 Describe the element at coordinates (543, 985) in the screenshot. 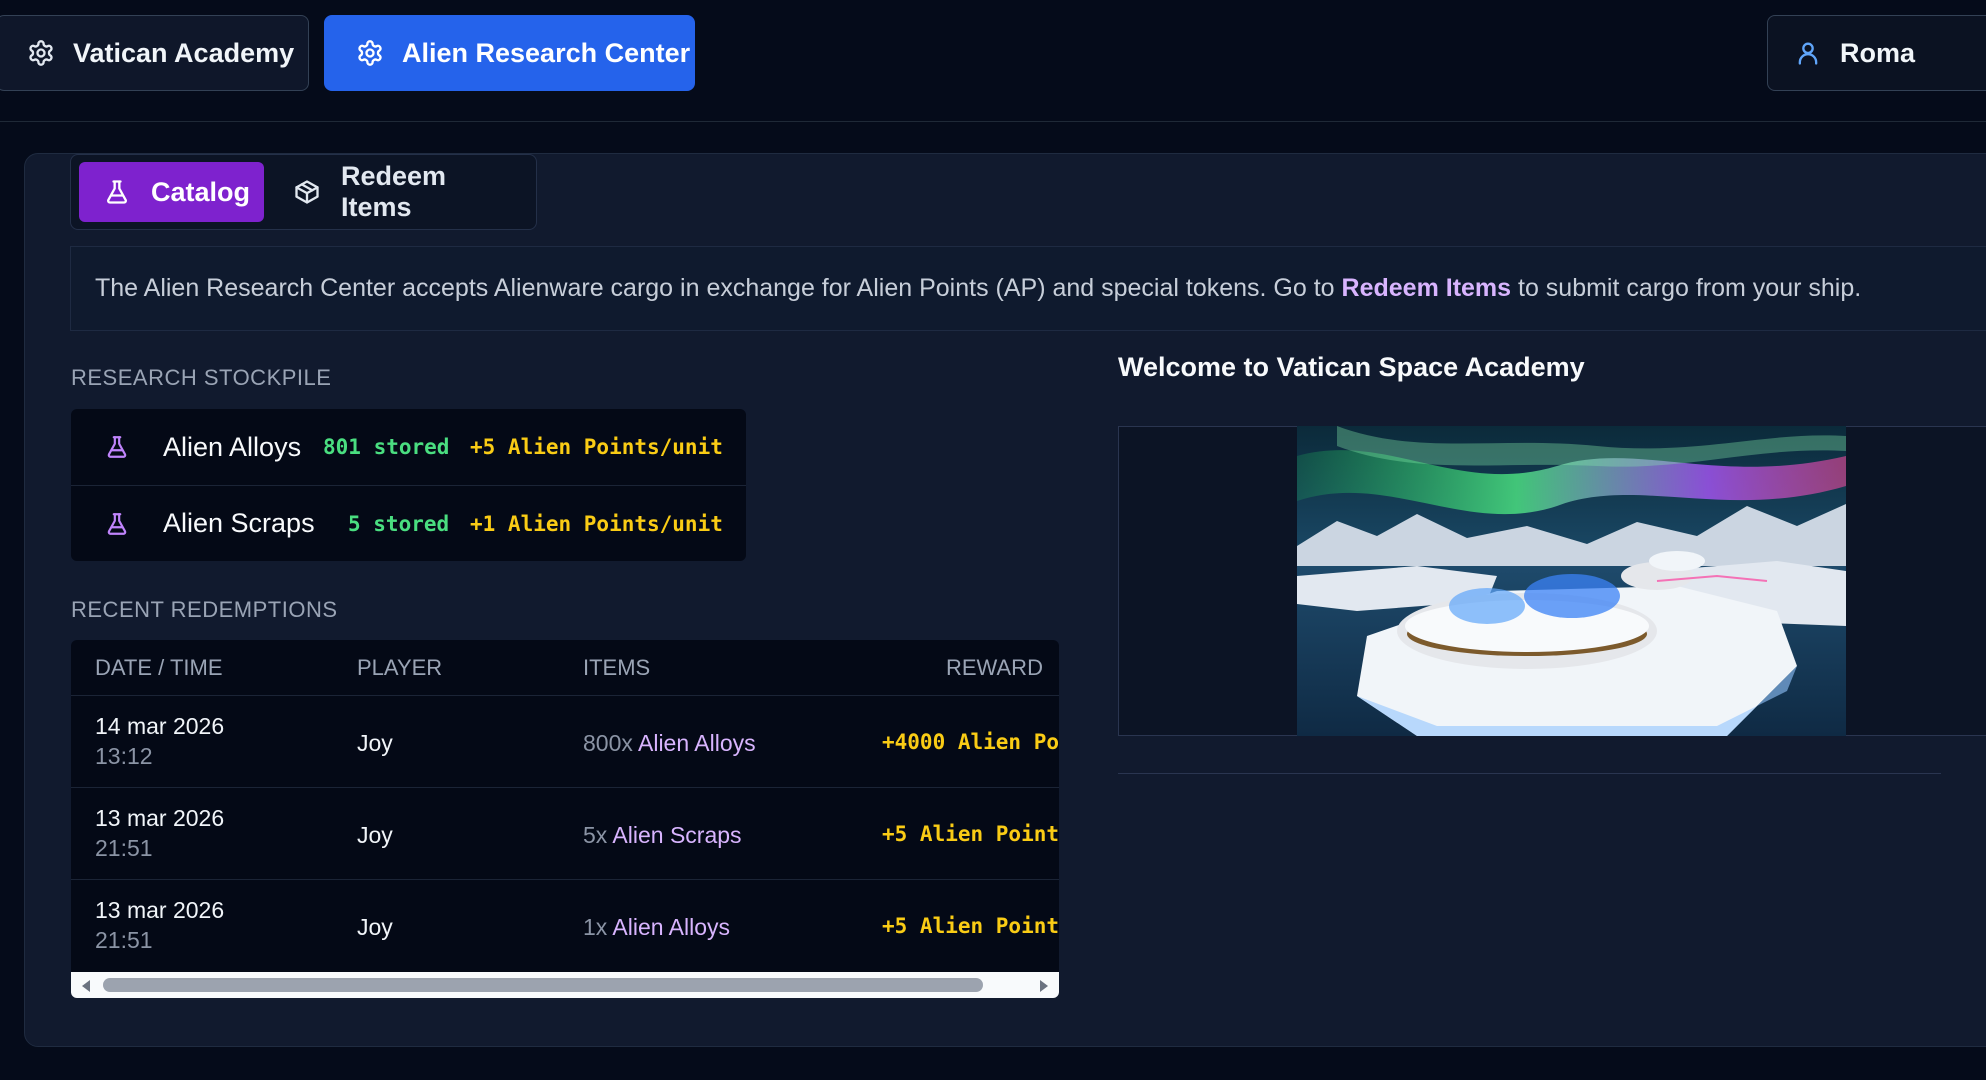

I see `scrollbar-thumb` at that location.